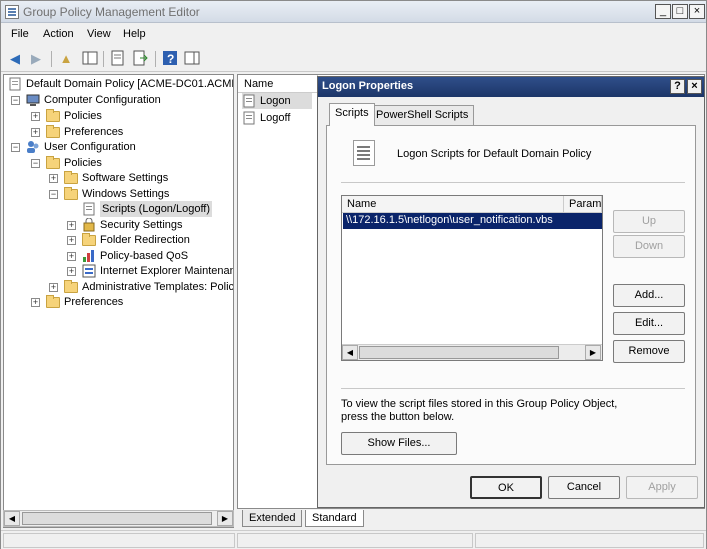 The width and height of the screenshot is (707, 549). What do you see at coordinates (272, 518) in the screenshot?
I see `tab-extended: Extended` at bounding box center [272, 518].